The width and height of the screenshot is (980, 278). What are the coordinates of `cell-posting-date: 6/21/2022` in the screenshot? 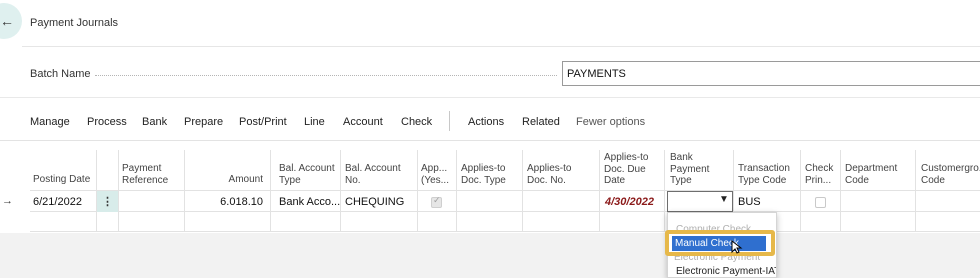 It's located at (57, 202).